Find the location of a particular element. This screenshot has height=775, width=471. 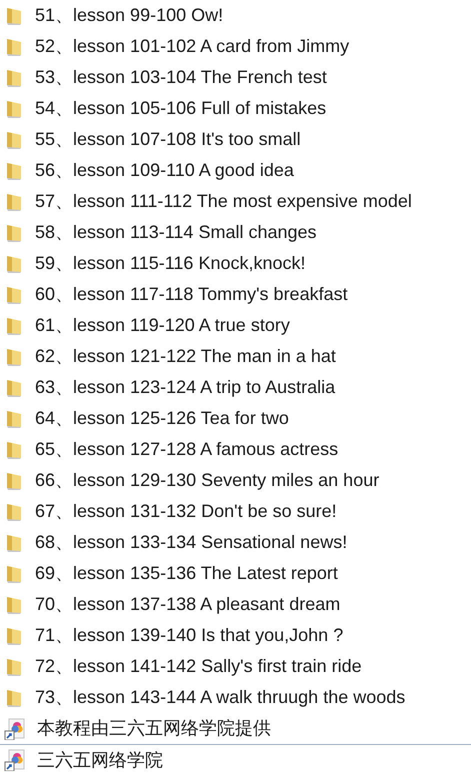

item-label: 57、lesson 111-112 The most expensive model is located at coordinates (223, 201).